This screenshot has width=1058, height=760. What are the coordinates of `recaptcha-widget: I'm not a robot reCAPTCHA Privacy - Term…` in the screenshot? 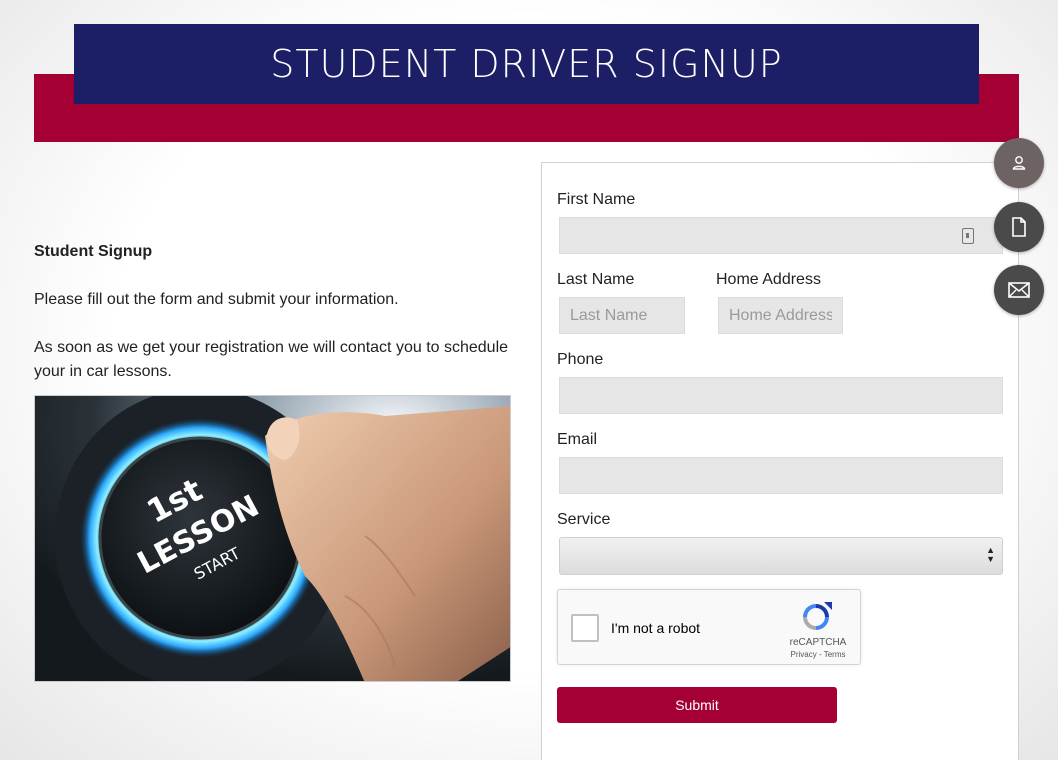 It's located at (709, 627).